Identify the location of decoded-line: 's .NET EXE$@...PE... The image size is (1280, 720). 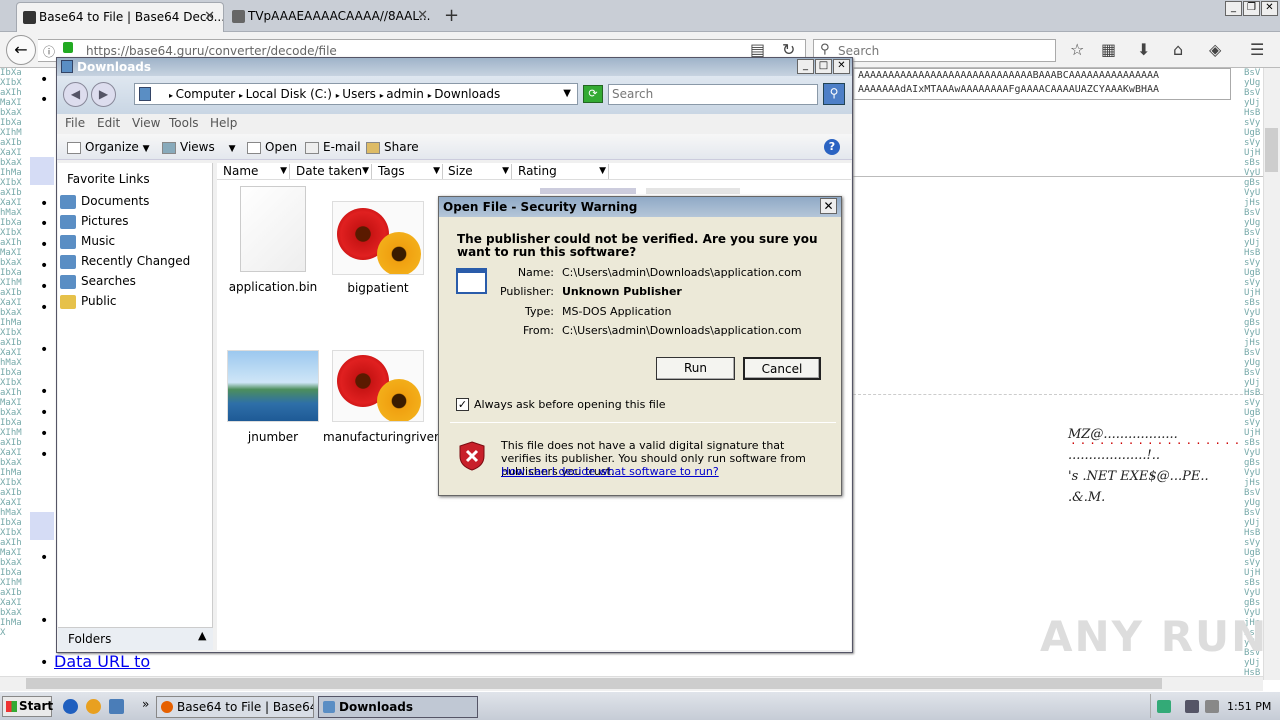
(1138, 476).